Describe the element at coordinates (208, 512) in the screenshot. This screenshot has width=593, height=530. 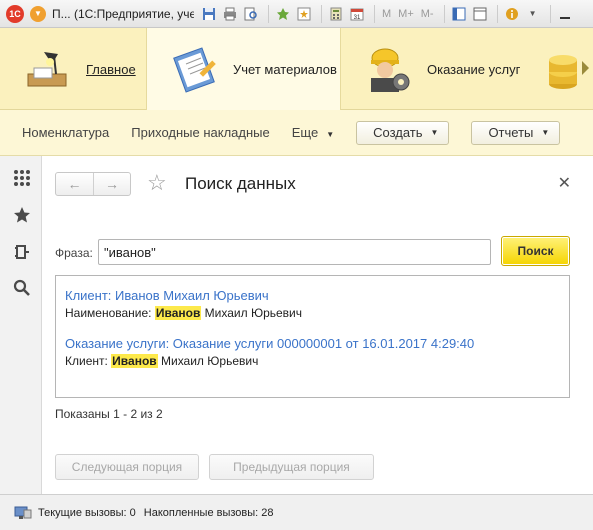
I see `accumulated-calls: Накопленные вызовы: 28` at that location.